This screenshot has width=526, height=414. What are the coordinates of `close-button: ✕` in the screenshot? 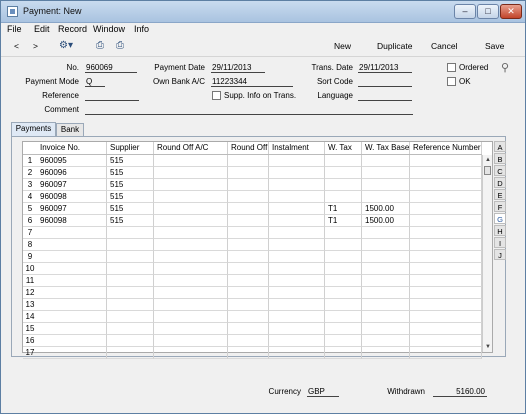 It's located at (511, 11).